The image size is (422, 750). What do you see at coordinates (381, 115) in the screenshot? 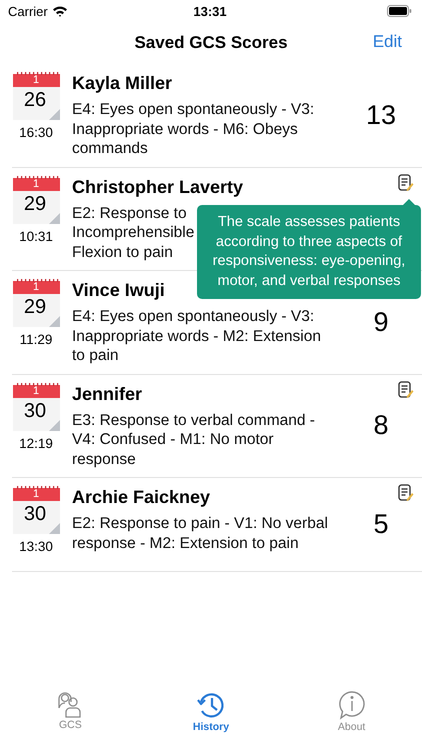
I see `total-score: 13` at bounding box center [381, 115].